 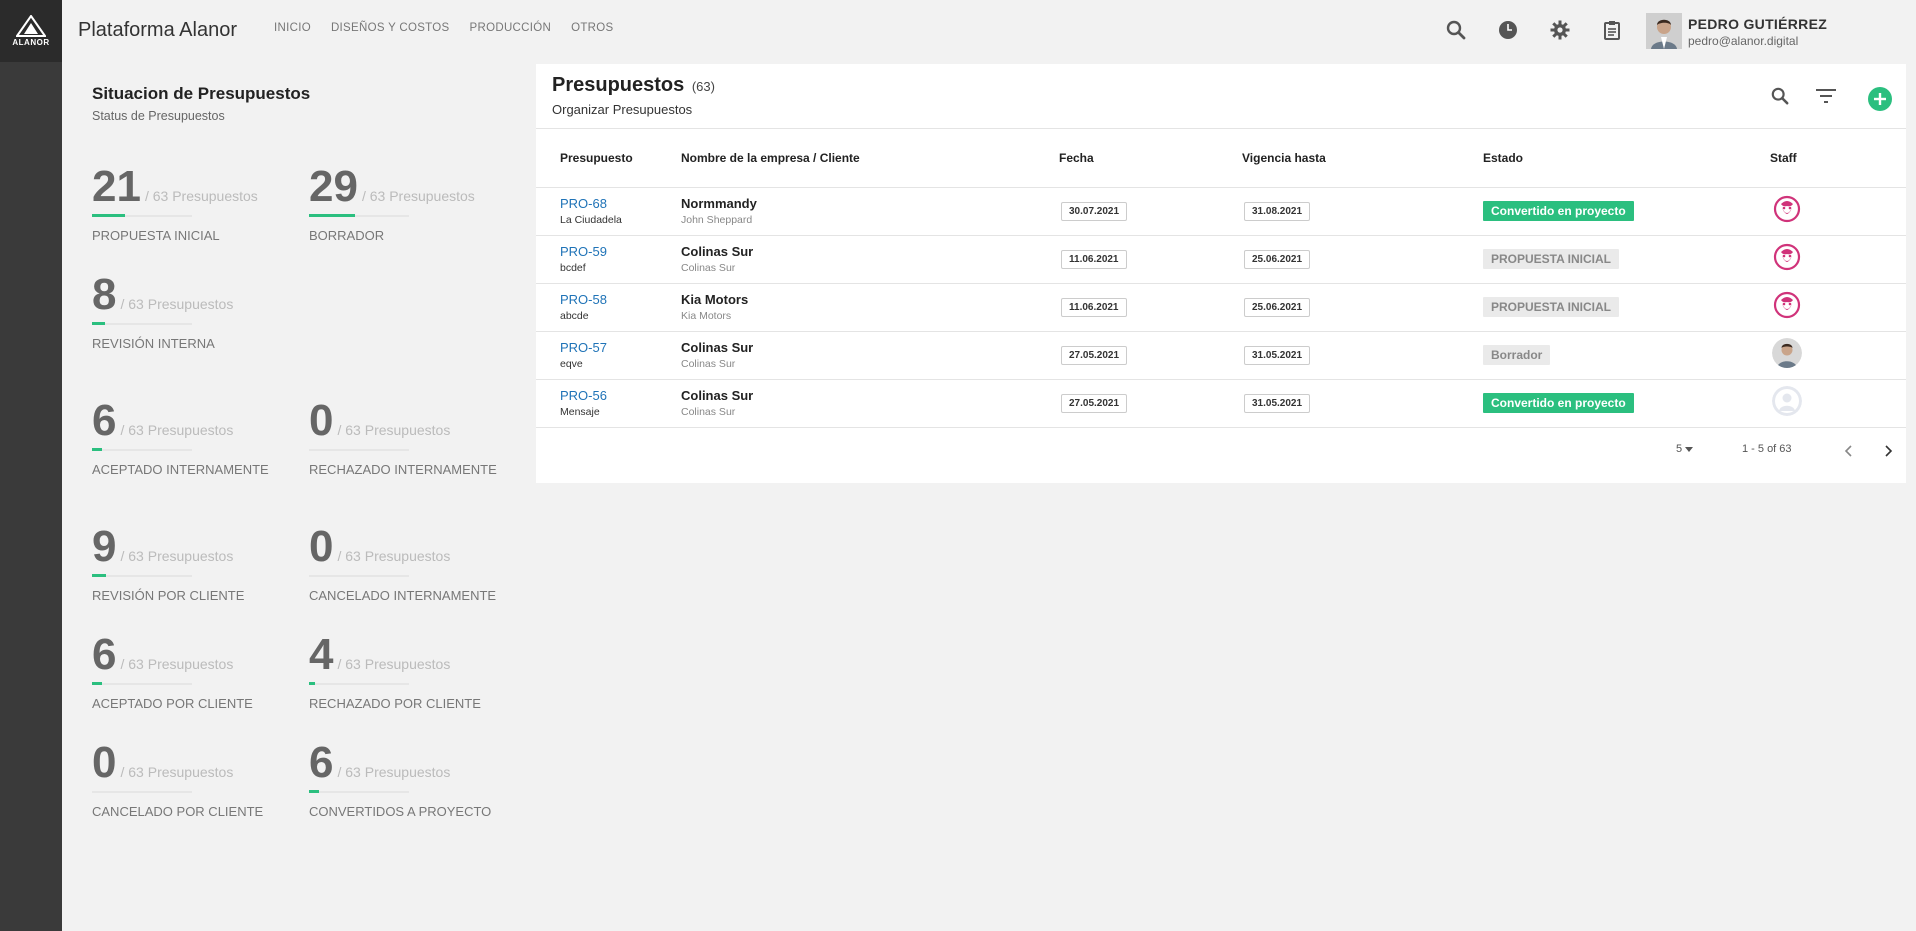 What do you see at coordinates (1362, 158) in the screenshot?
I see `col-vigencia: Vigencia hasta` at bounding box center [1362, 158].